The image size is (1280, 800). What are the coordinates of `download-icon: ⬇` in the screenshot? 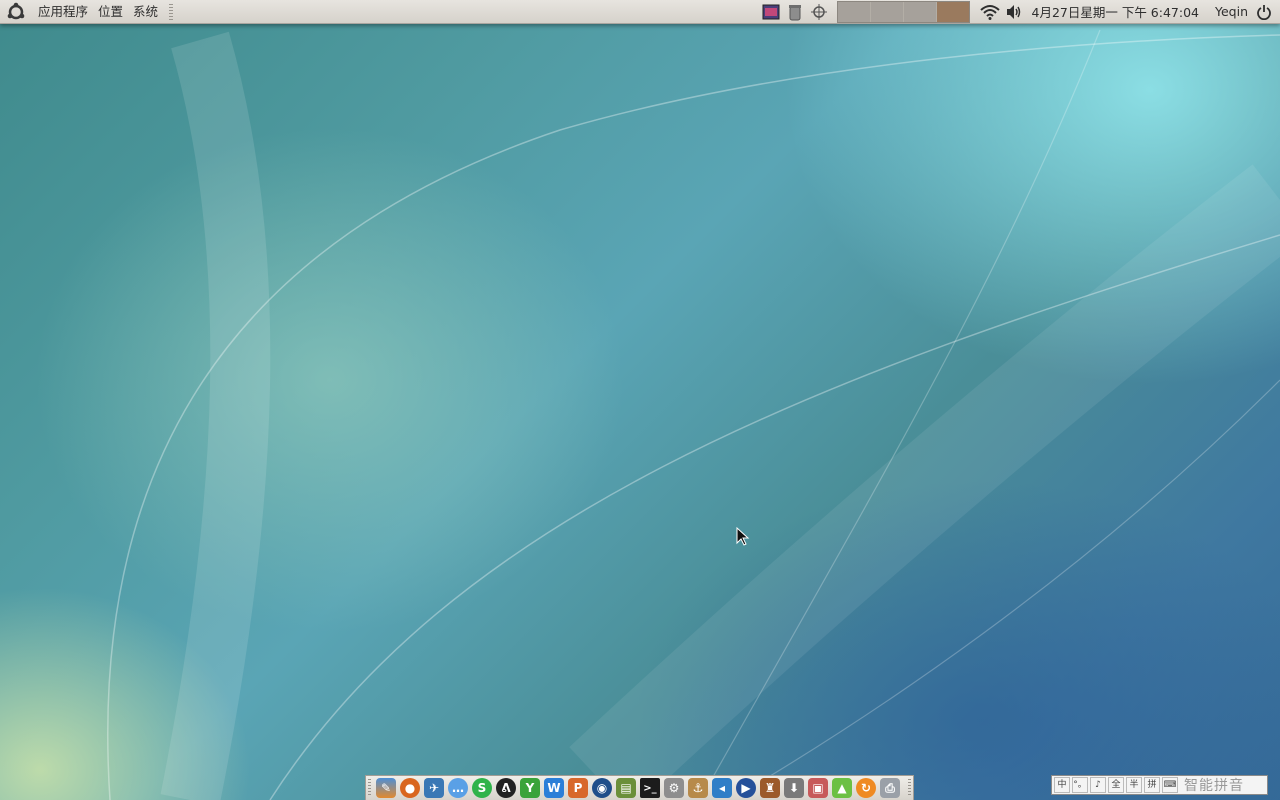 It's located at (794, 788).